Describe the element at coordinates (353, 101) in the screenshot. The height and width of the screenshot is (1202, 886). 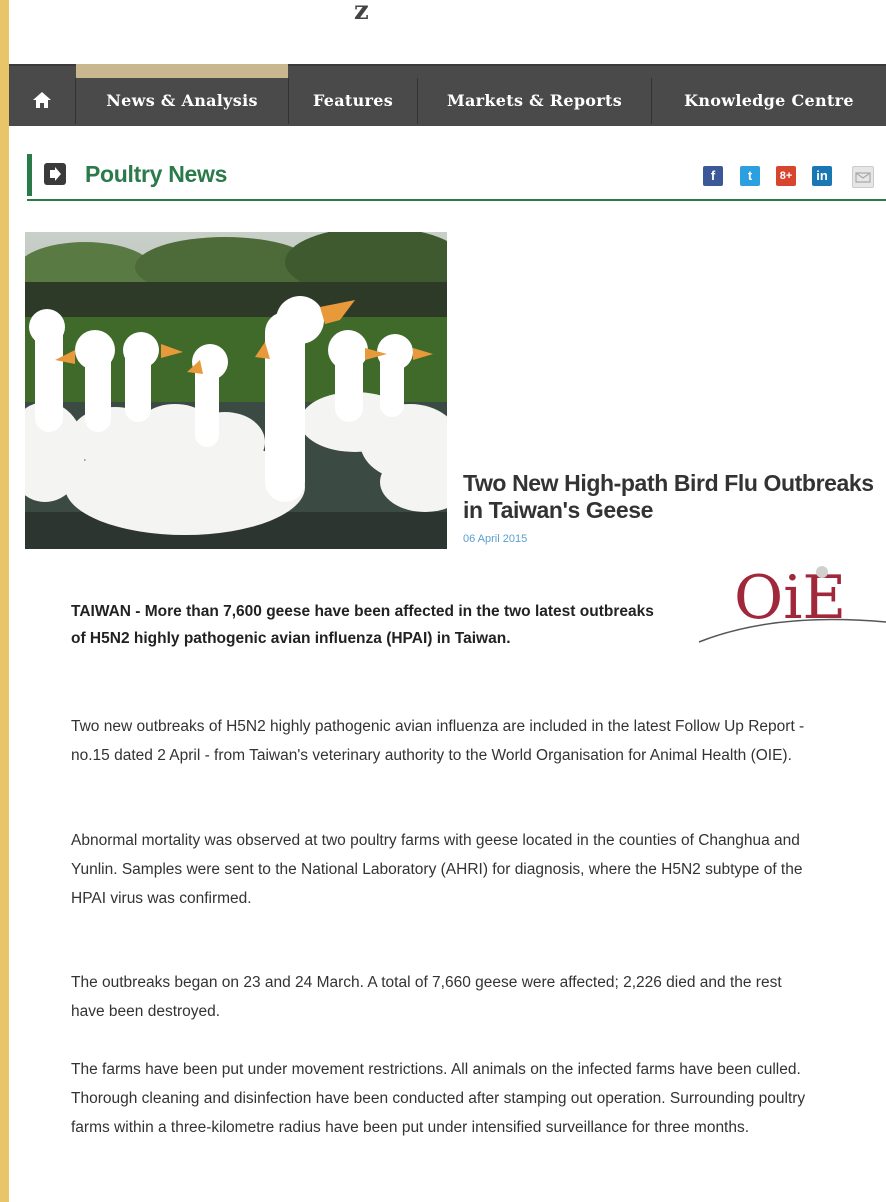
I see `nav-features: Features` at that location.